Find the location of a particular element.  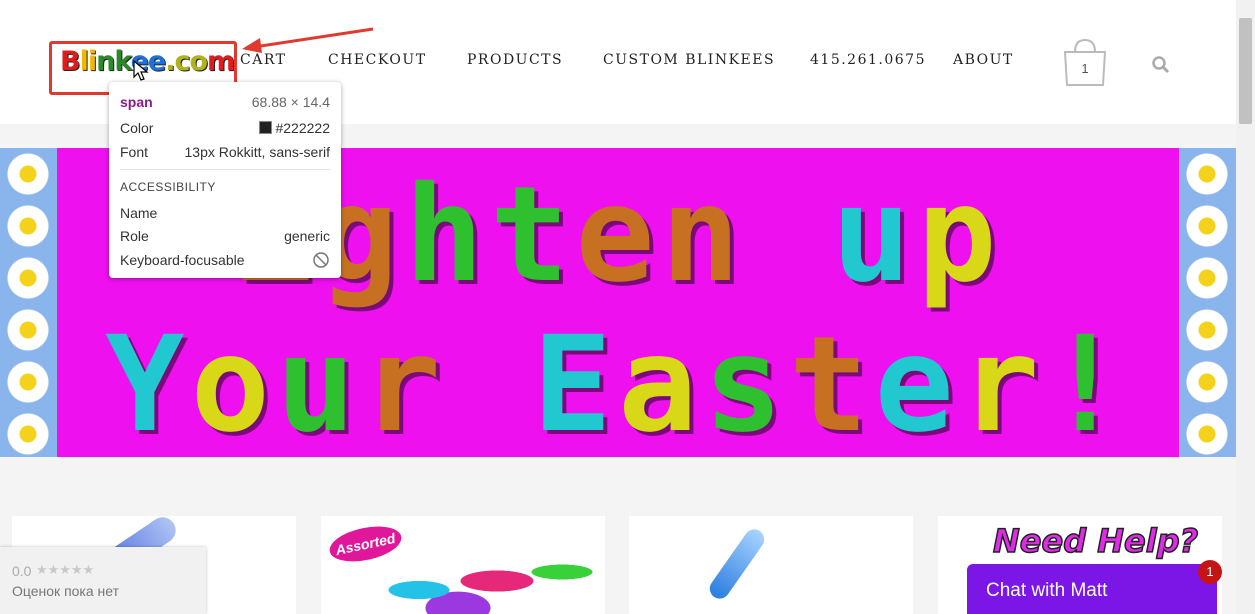

tooltip-section-accessibility: ACCESSIBILITY is located at coordinates (172, 187).